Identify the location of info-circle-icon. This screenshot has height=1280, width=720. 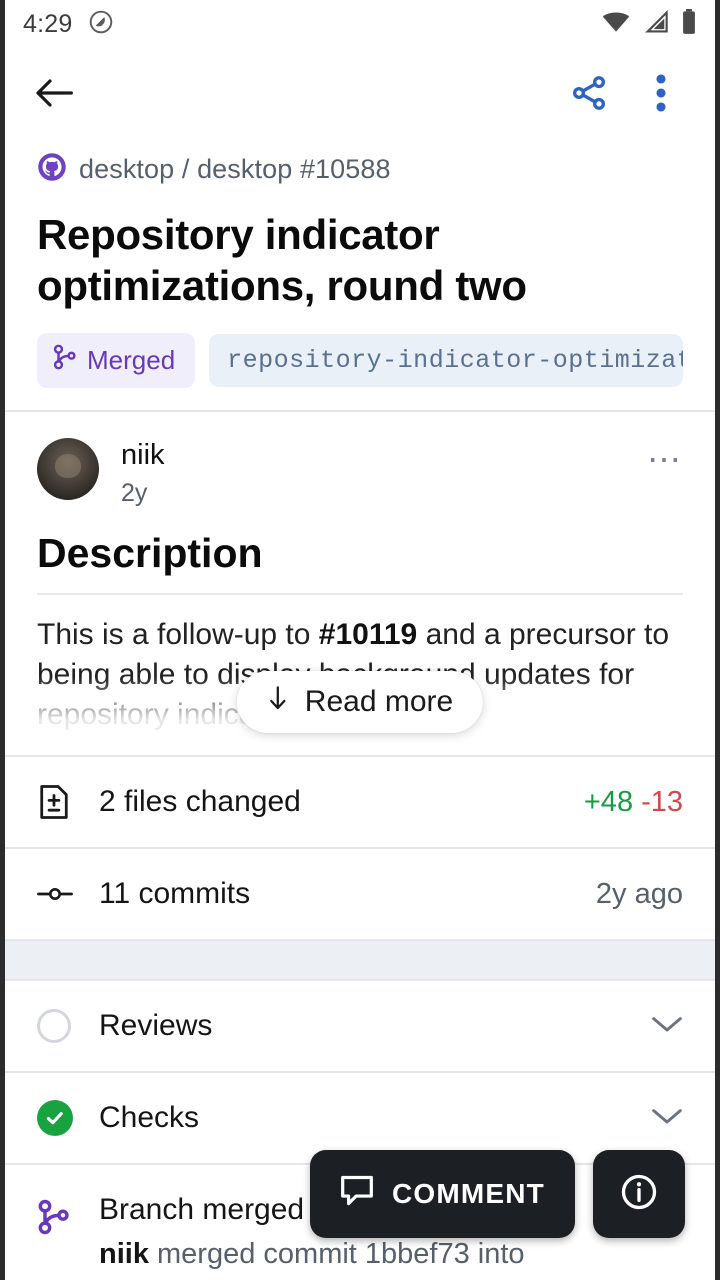
(639, 1194).